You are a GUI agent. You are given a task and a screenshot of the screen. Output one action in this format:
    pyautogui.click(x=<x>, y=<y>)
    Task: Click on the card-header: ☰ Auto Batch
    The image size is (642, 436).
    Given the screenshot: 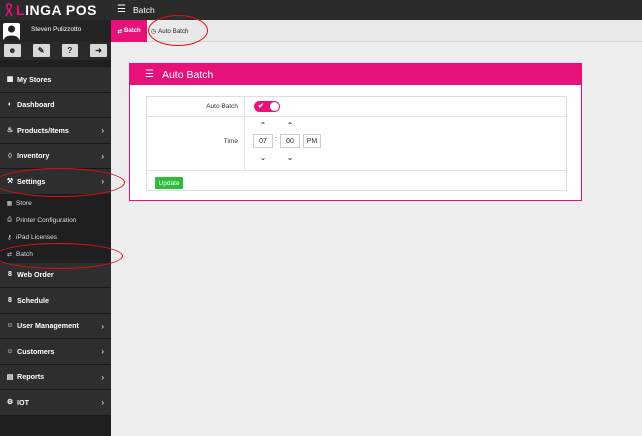 What is the action you would take?
    pyautogui.click(x=355, y=74)
    